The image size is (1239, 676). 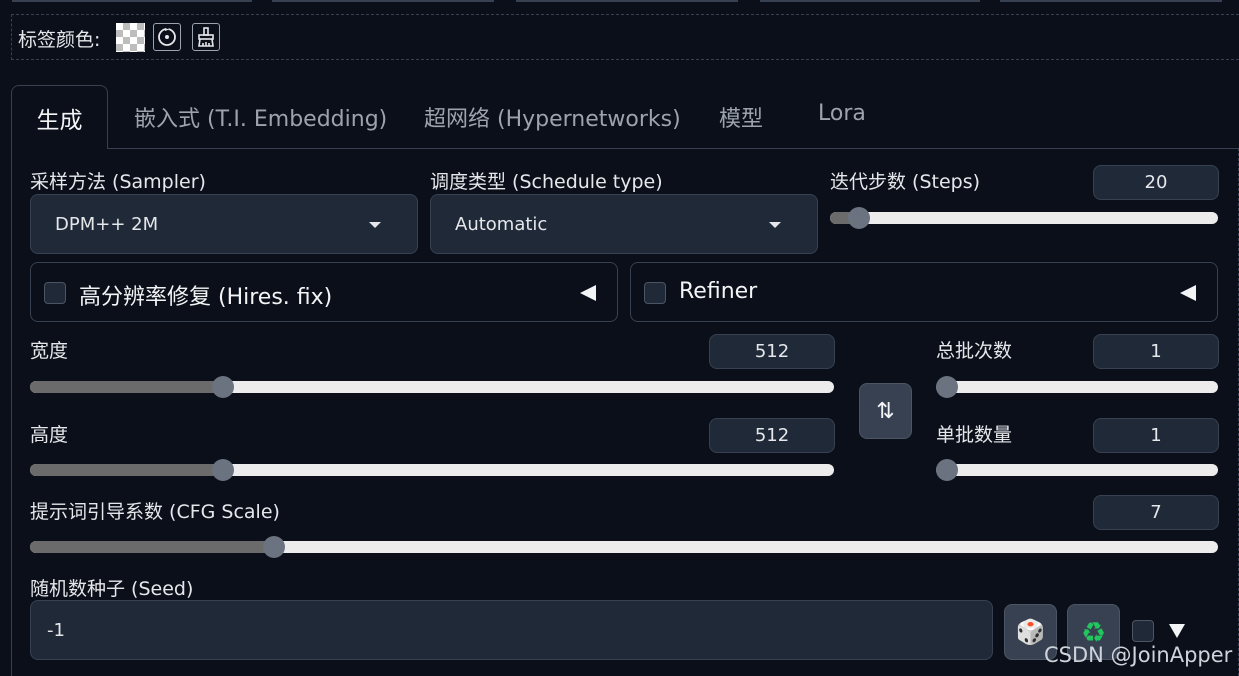 What do you see at coordinates (741, 117) in the screenshot?
I see `tab-checkpoints: 模型` at bounding box center [741, 117].